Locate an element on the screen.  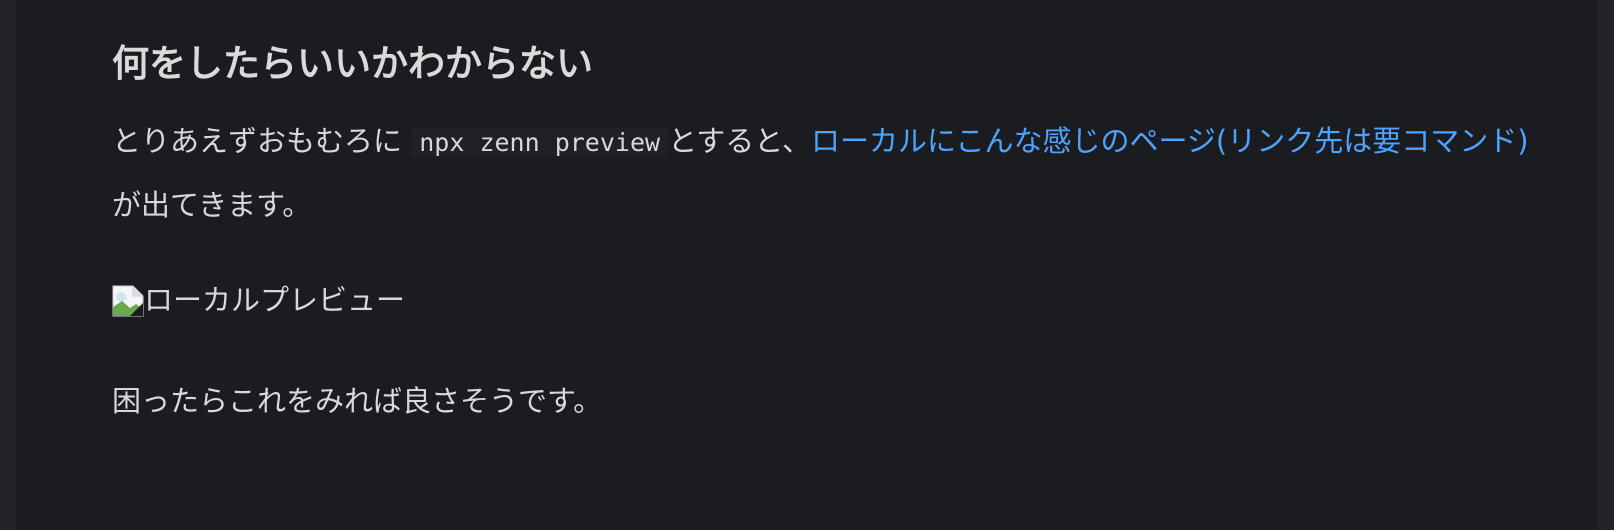
local-preview-image: ローカルプレビュー is located at coordinates (822, 300).